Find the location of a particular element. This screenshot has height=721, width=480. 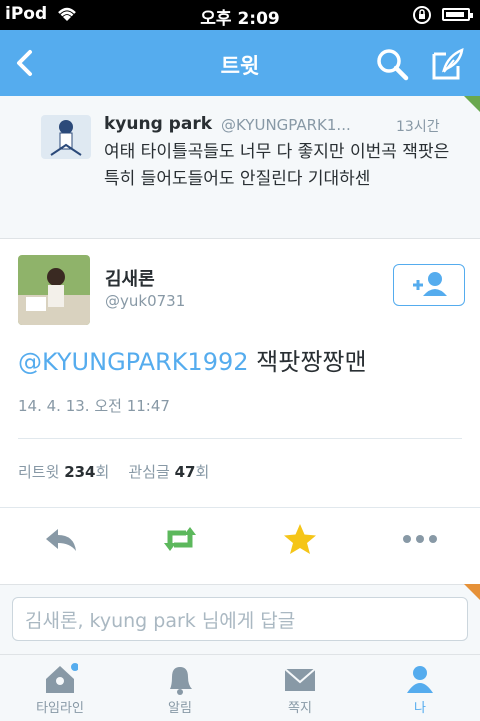

envelope-icon is located at coordinates (300, 679).